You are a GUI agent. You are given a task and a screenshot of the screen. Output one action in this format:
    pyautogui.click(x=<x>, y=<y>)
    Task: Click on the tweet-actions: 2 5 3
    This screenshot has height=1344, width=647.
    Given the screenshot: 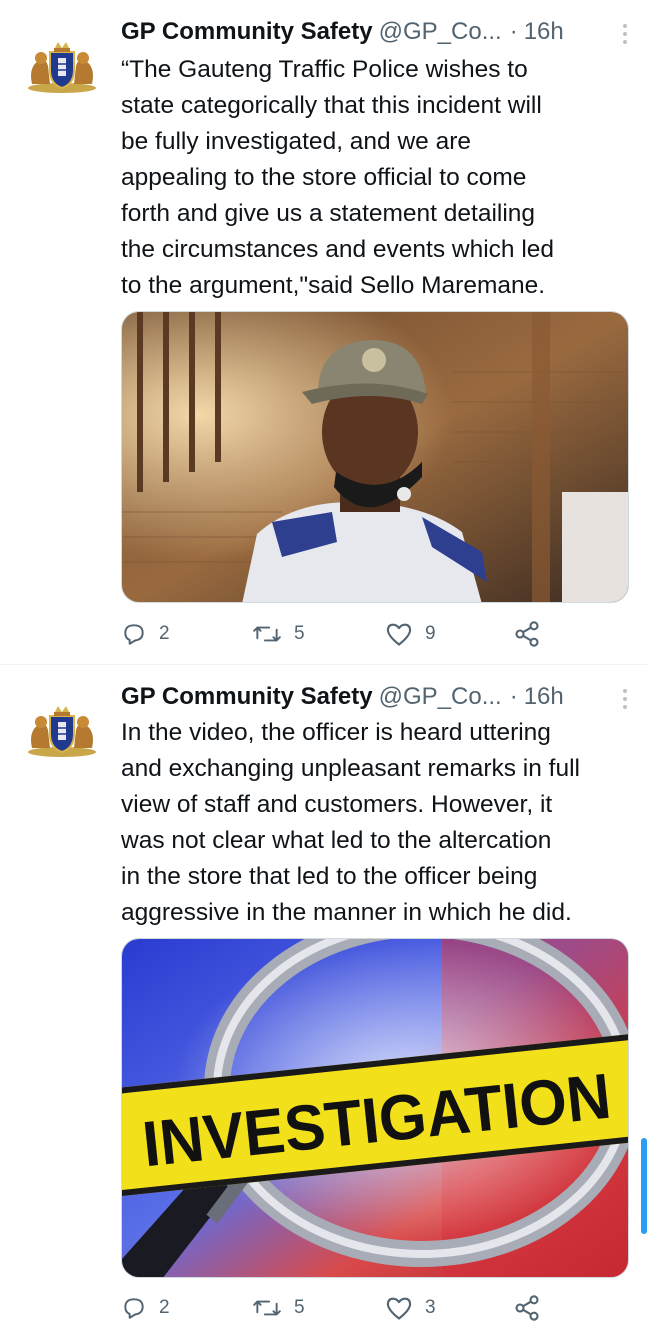 What is the action you would take?
    pyautogui.click(x=336, y=1308)
    